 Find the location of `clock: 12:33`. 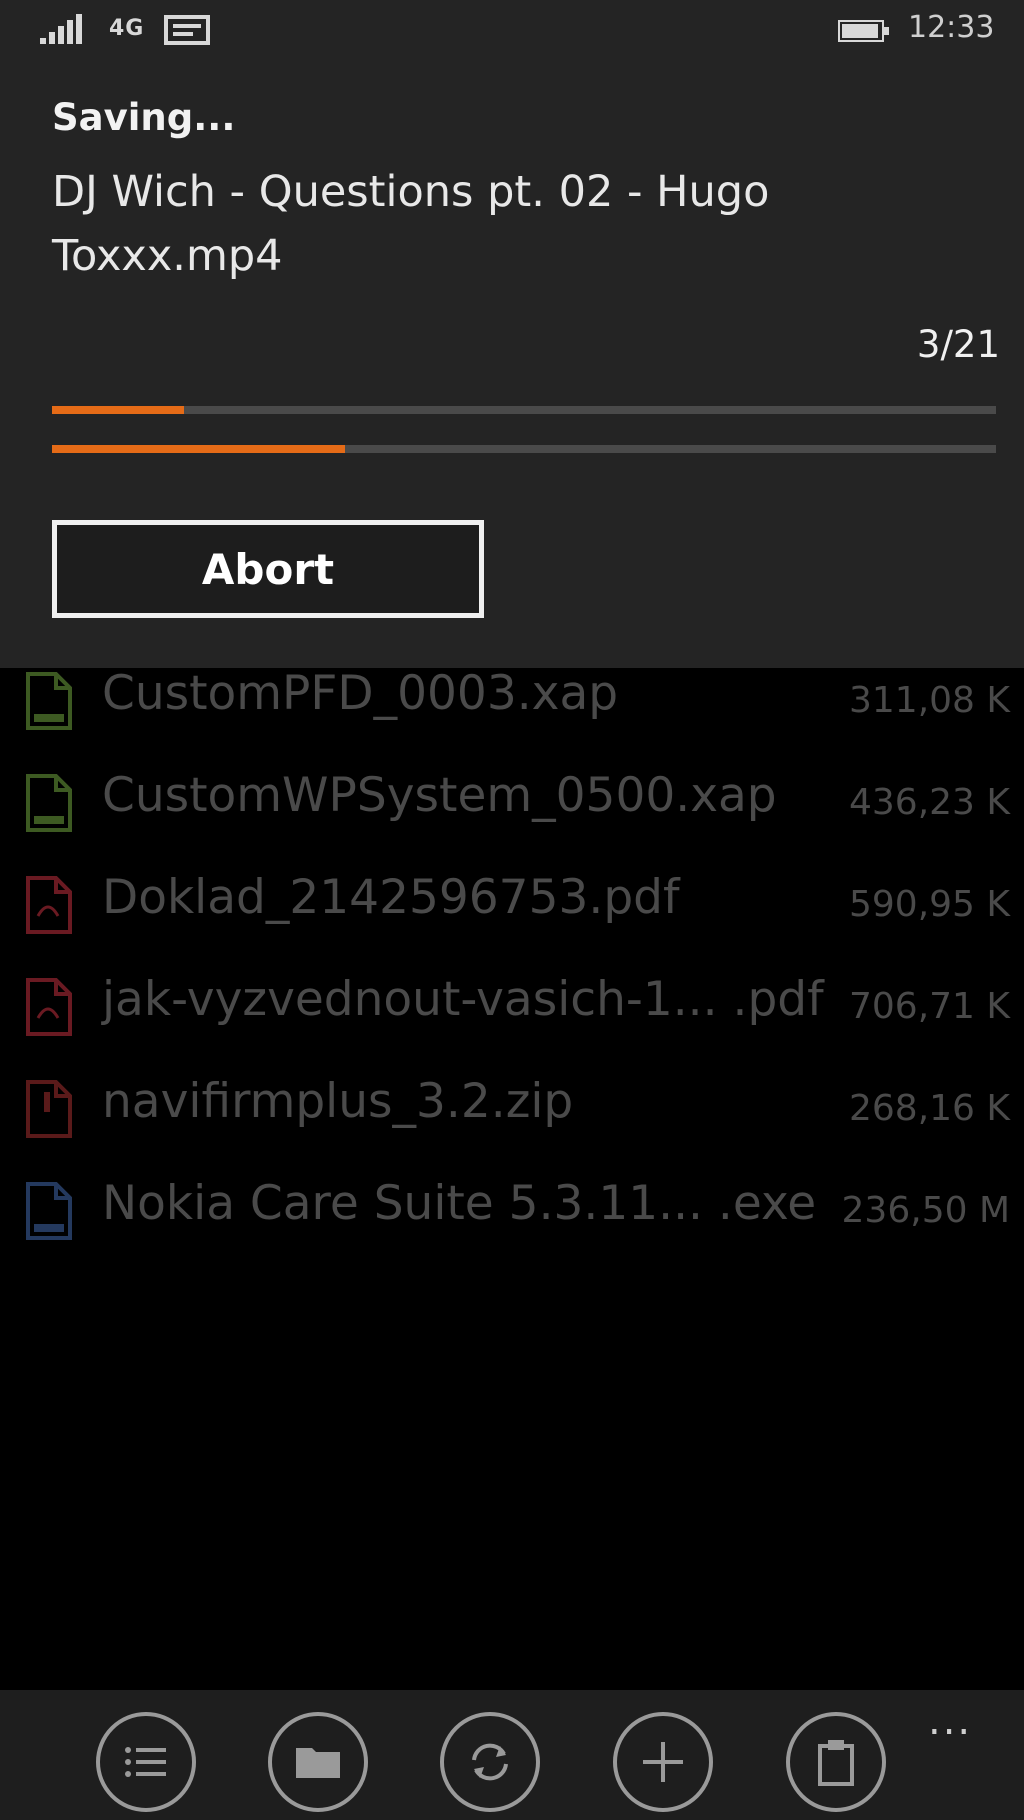

clock: 12:33 is located at coordinates (951, 27).